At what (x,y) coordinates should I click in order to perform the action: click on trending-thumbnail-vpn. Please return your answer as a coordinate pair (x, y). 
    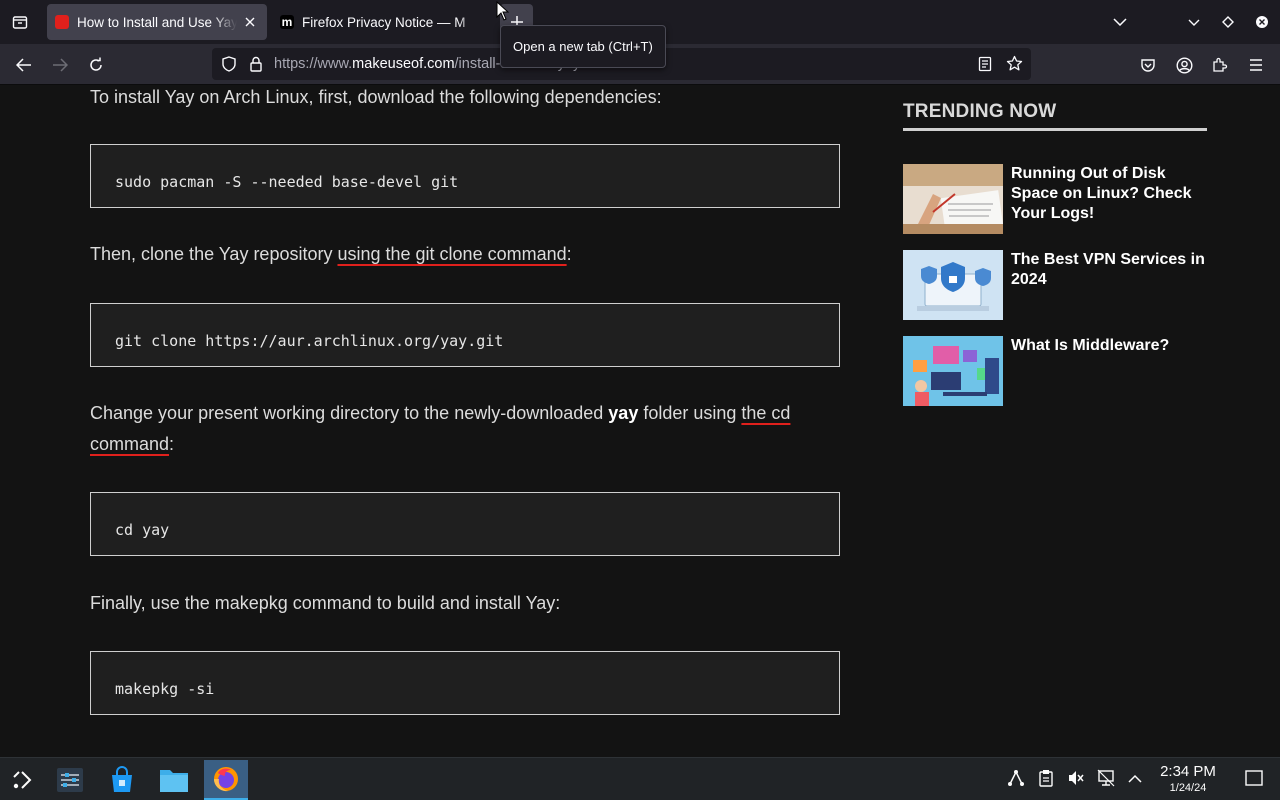
    Looking at the image, I should click on (953, 285).